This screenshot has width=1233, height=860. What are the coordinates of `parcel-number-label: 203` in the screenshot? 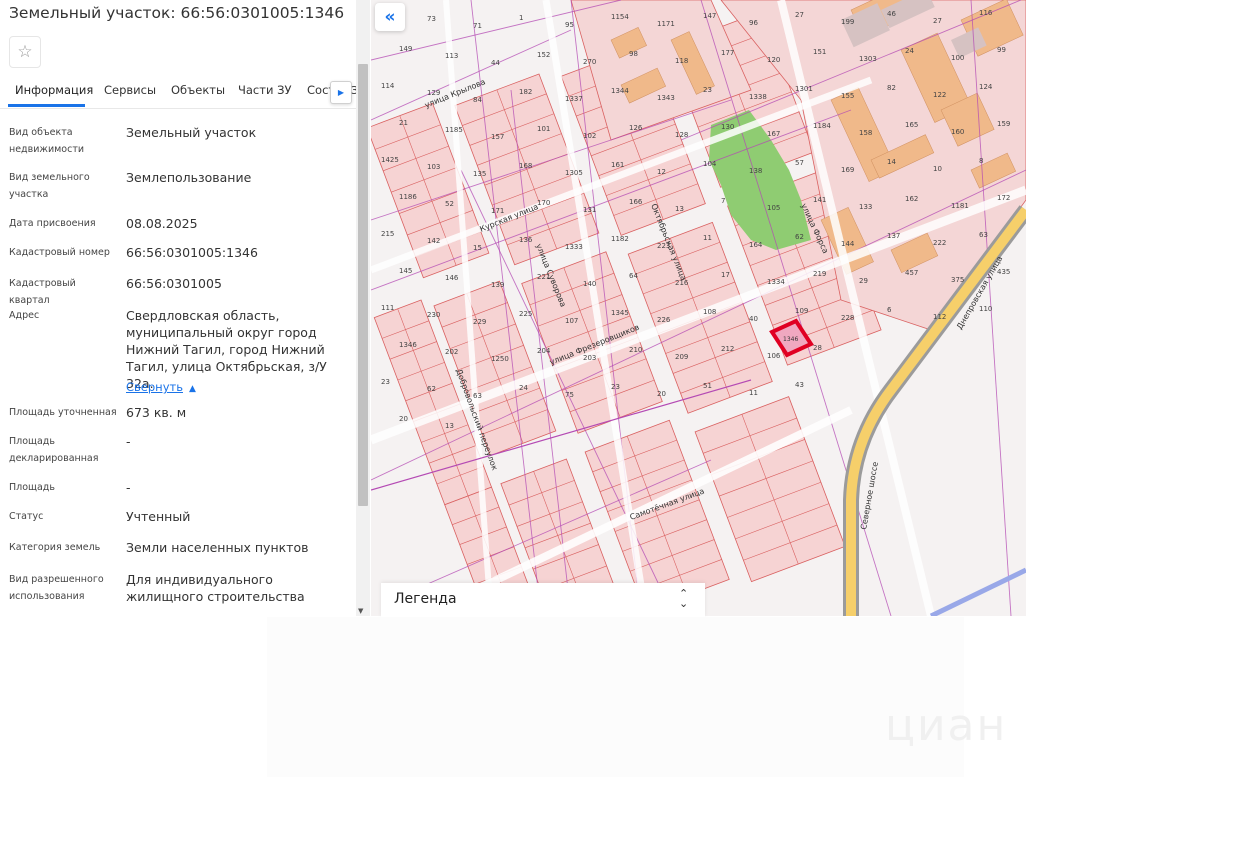 It's located at (589, 358).